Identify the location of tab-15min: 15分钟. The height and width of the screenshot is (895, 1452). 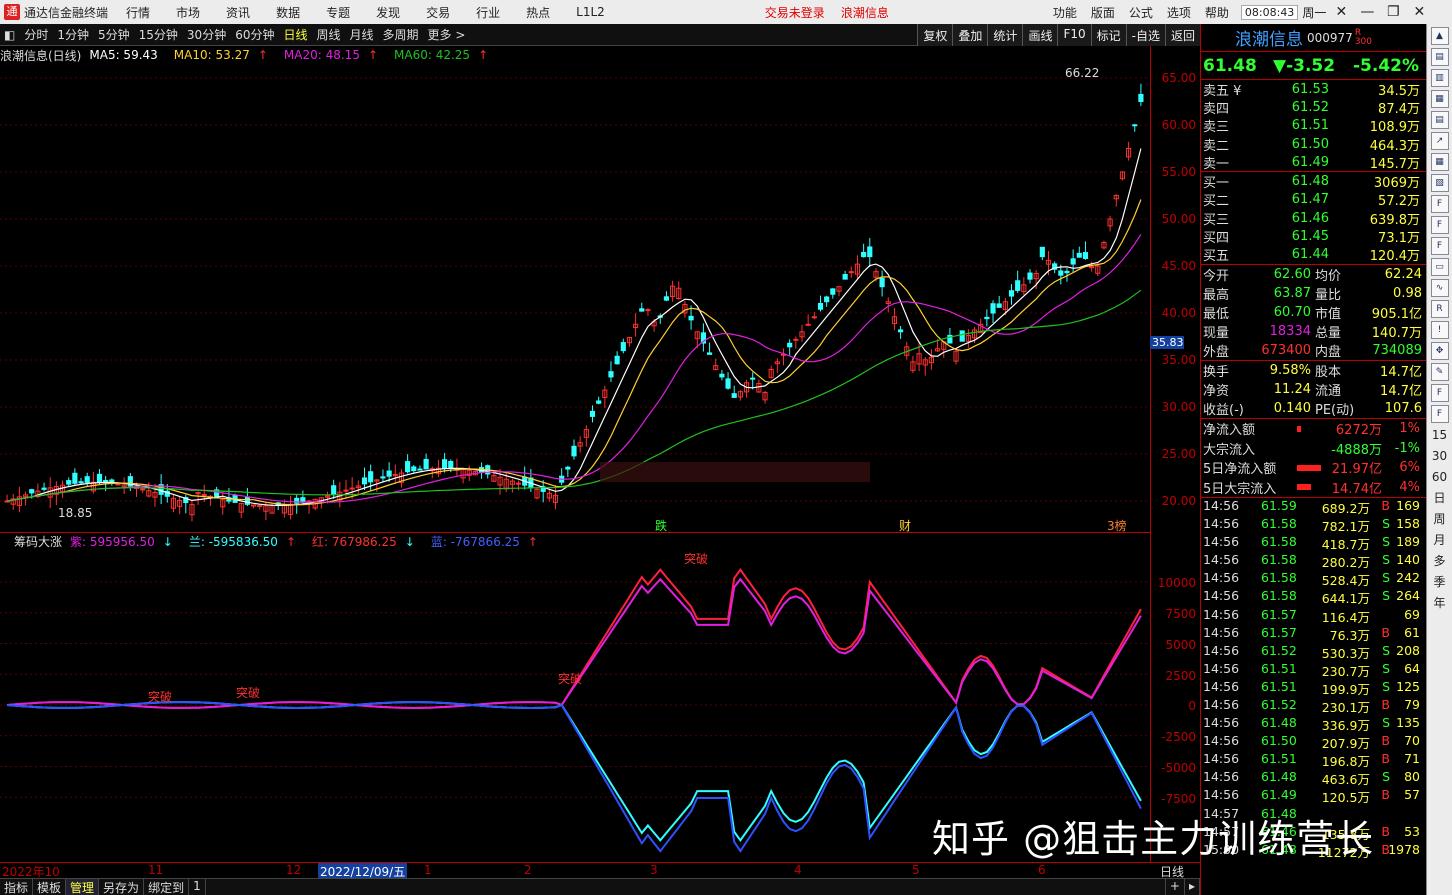
(158, 34).